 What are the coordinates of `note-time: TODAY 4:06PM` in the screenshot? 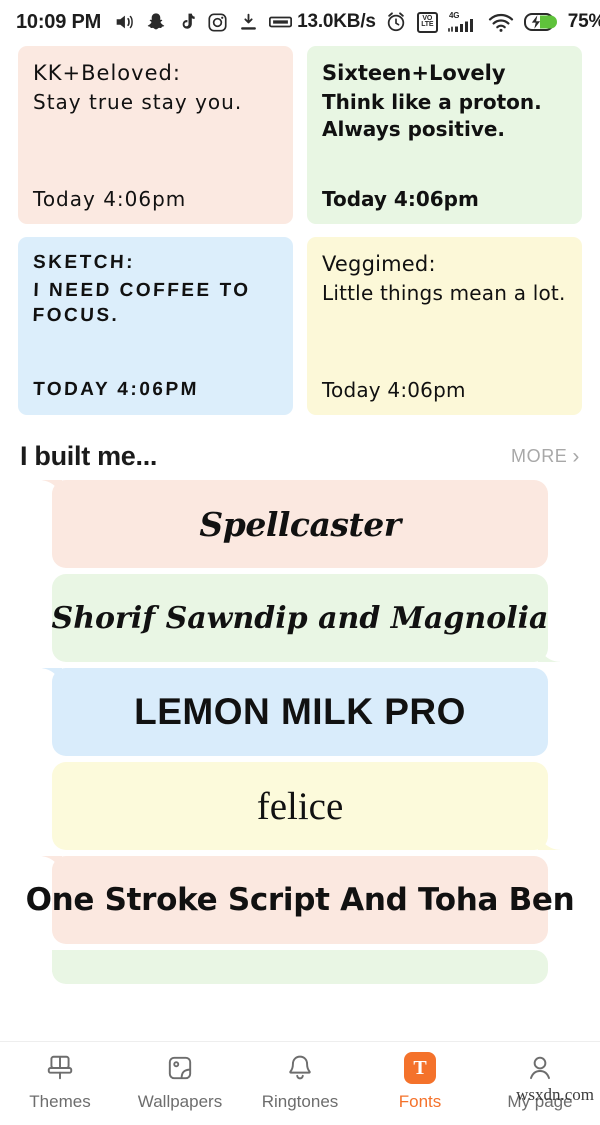 It's located at (116, 390).